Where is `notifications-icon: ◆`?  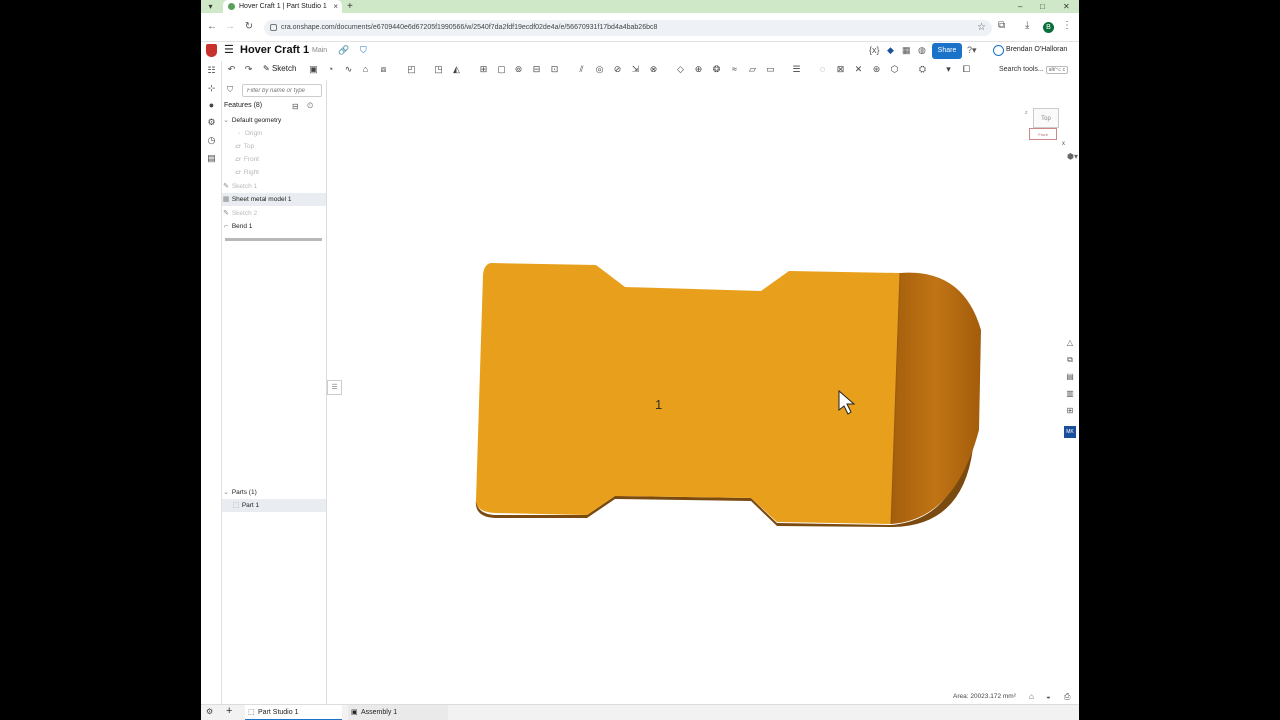
notifications-icon: ◆ is located at coordinates (890, 50).